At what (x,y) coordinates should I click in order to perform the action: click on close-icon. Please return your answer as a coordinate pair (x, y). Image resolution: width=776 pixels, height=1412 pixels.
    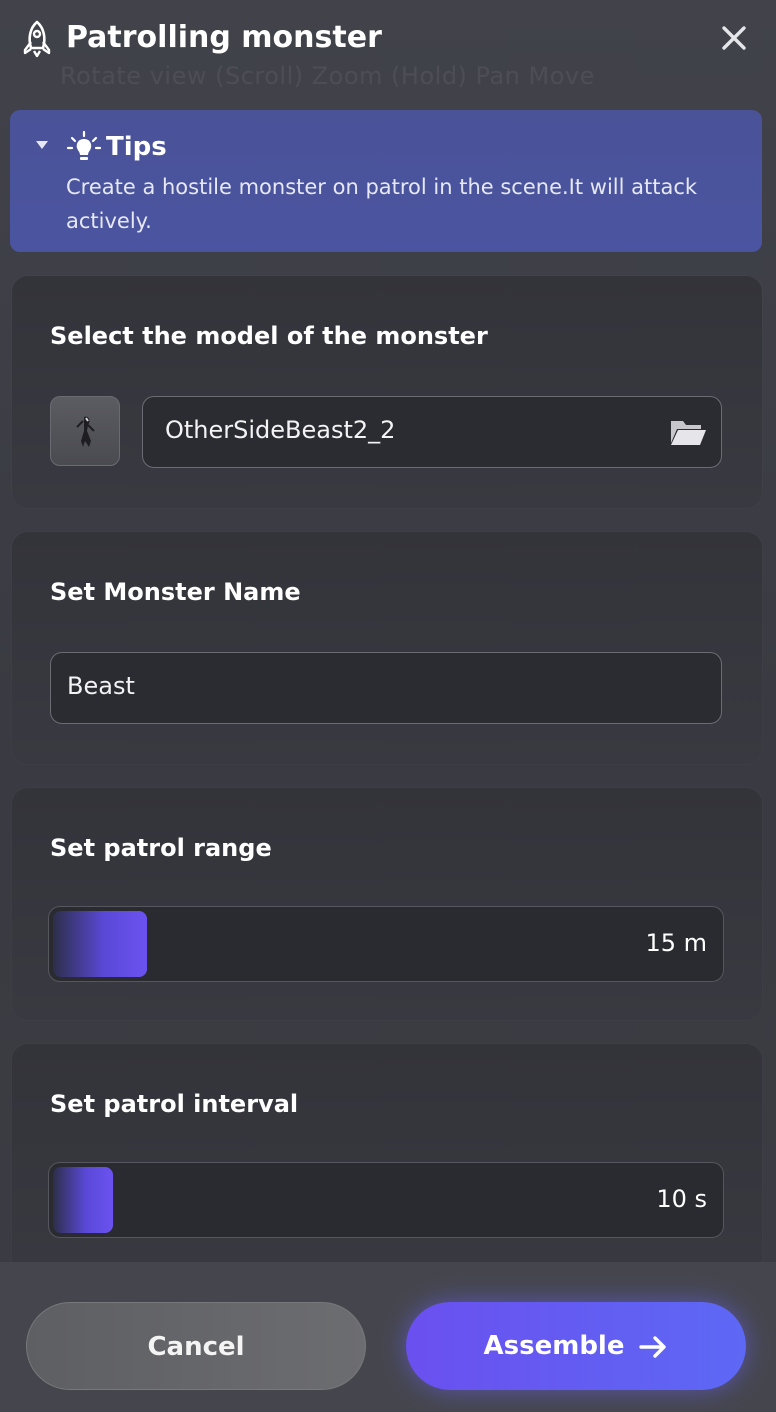
    Looking at the image, I should click on (734, 38).